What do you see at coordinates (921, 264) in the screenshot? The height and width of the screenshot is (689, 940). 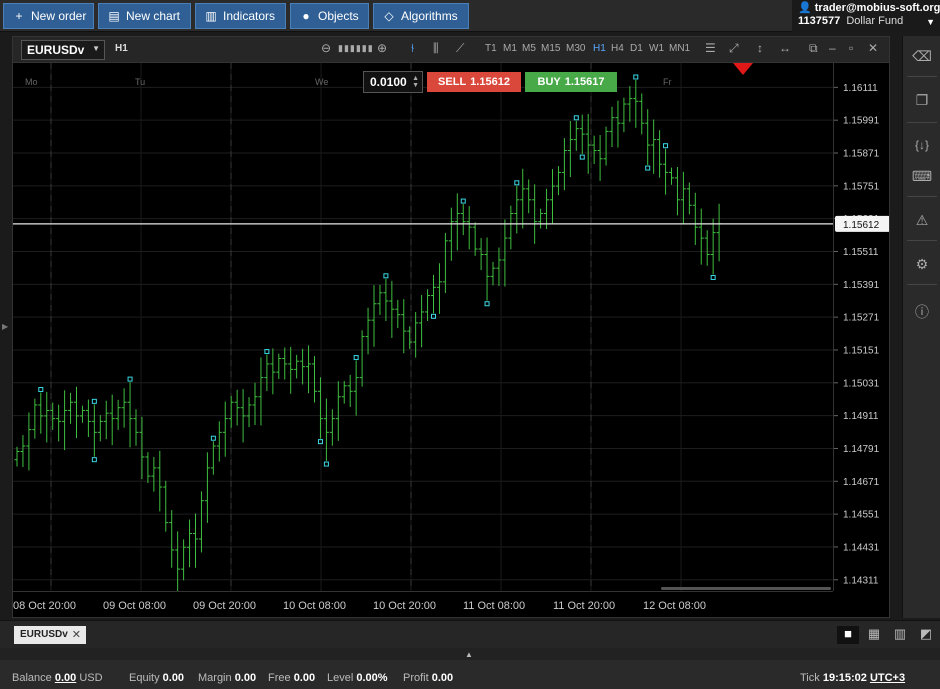 I see `gear-icon: ⚙` at bounding box center [921, 264].